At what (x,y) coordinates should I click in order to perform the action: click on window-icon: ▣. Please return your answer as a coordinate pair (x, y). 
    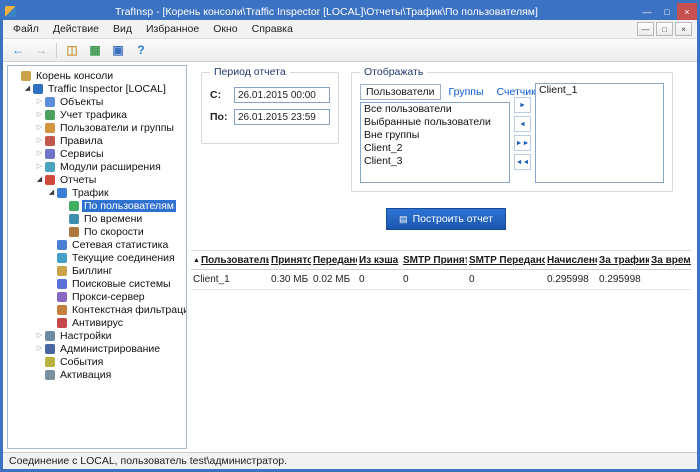
    Looking at the image, I should click on (118, 50).